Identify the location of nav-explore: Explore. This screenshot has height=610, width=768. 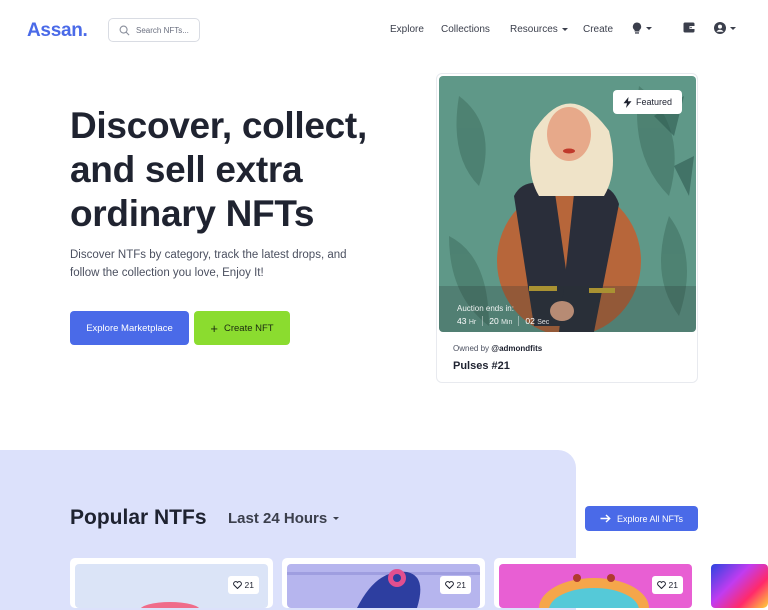
(407, 29).